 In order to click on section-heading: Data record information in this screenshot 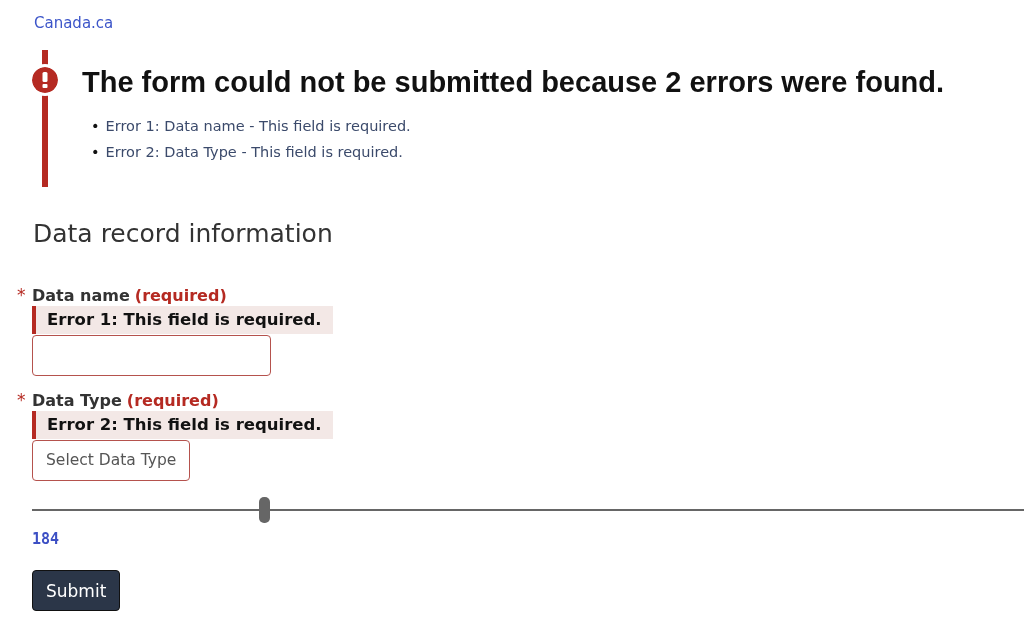, I will do `click(183, 233)`.